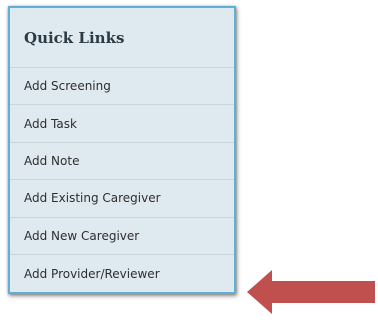 The height and width of the screenshot is (320, 378). I want to click on arrow-shape, so click(311, 292).